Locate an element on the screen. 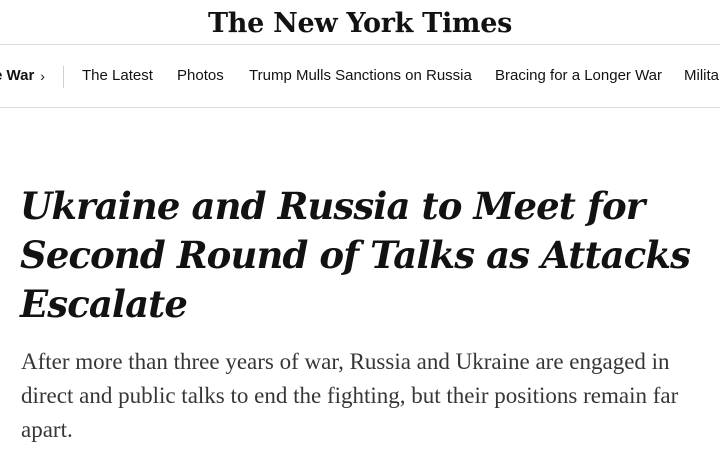 The image size is (720, 464). nav-item-militar: Milita is located at coordinates (701, 75).